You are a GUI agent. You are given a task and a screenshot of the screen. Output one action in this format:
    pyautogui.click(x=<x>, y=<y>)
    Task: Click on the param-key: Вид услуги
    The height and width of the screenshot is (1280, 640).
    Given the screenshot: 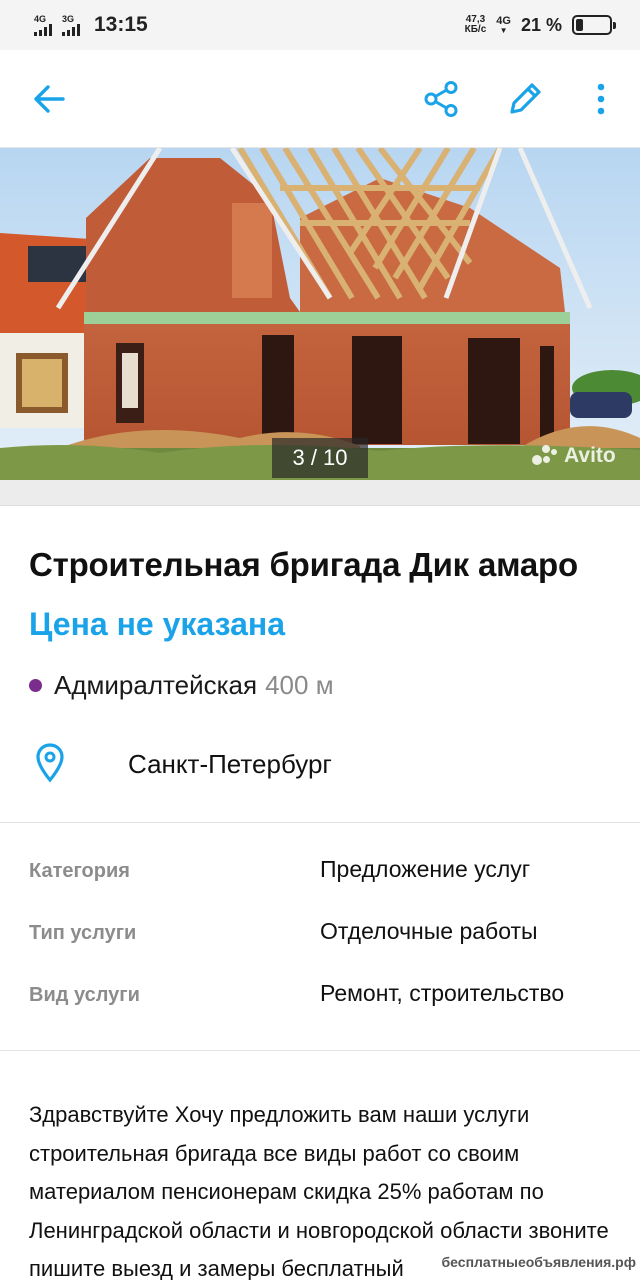 What is the action you would take?
    pyautogui.click(x=84, y=995)
    